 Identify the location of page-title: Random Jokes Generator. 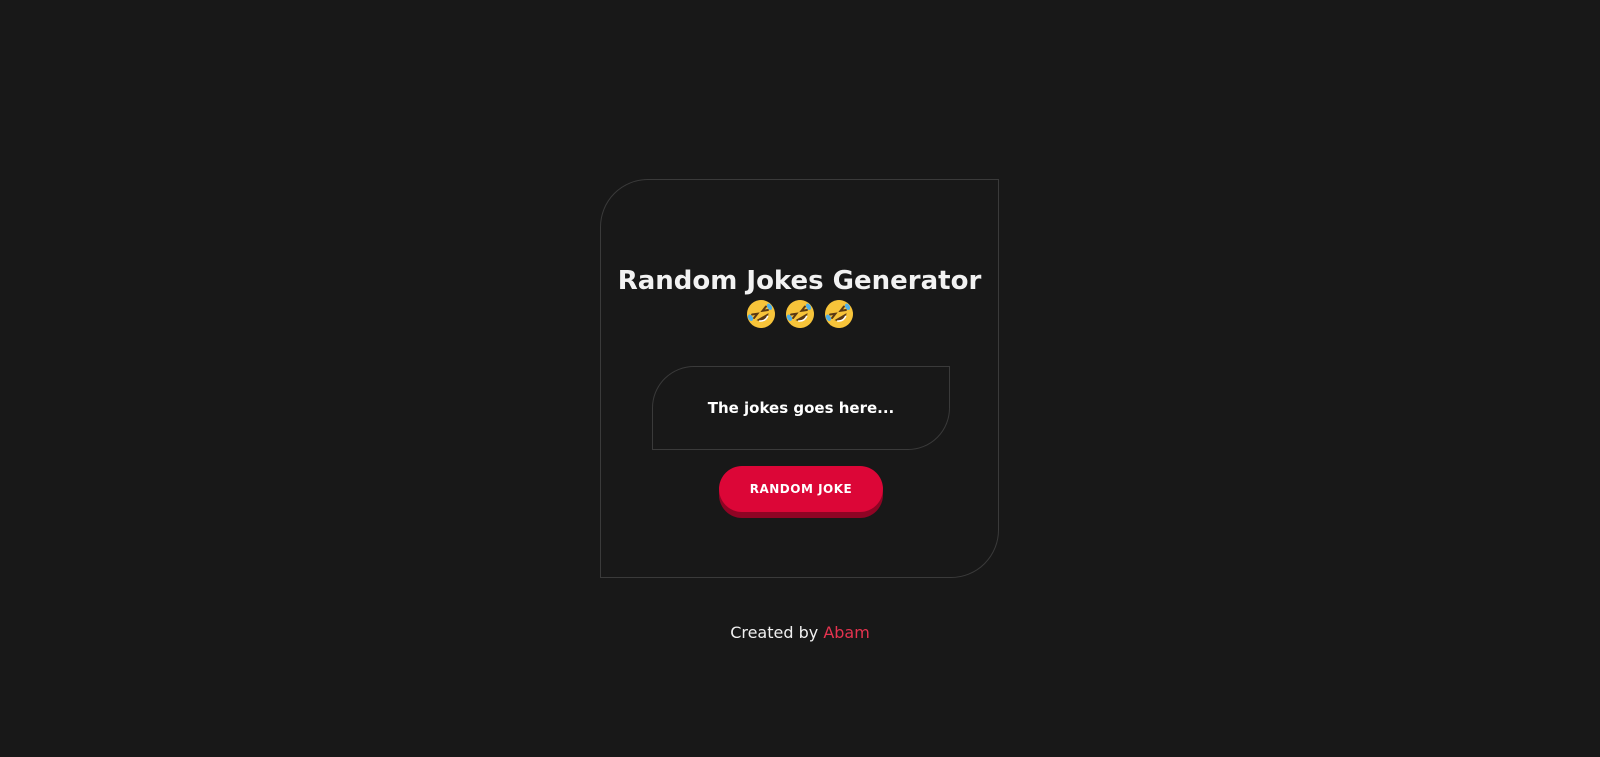
(799, 281).